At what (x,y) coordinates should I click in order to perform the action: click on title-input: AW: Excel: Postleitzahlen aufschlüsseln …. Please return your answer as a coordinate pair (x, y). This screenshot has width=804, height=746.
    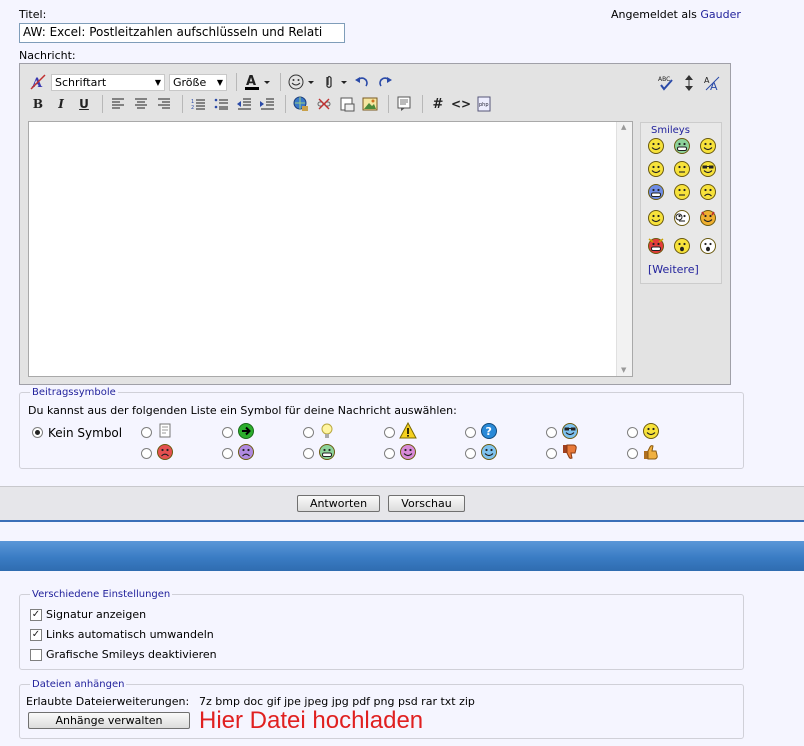
    Looking at the image, I should click on (182, 33).